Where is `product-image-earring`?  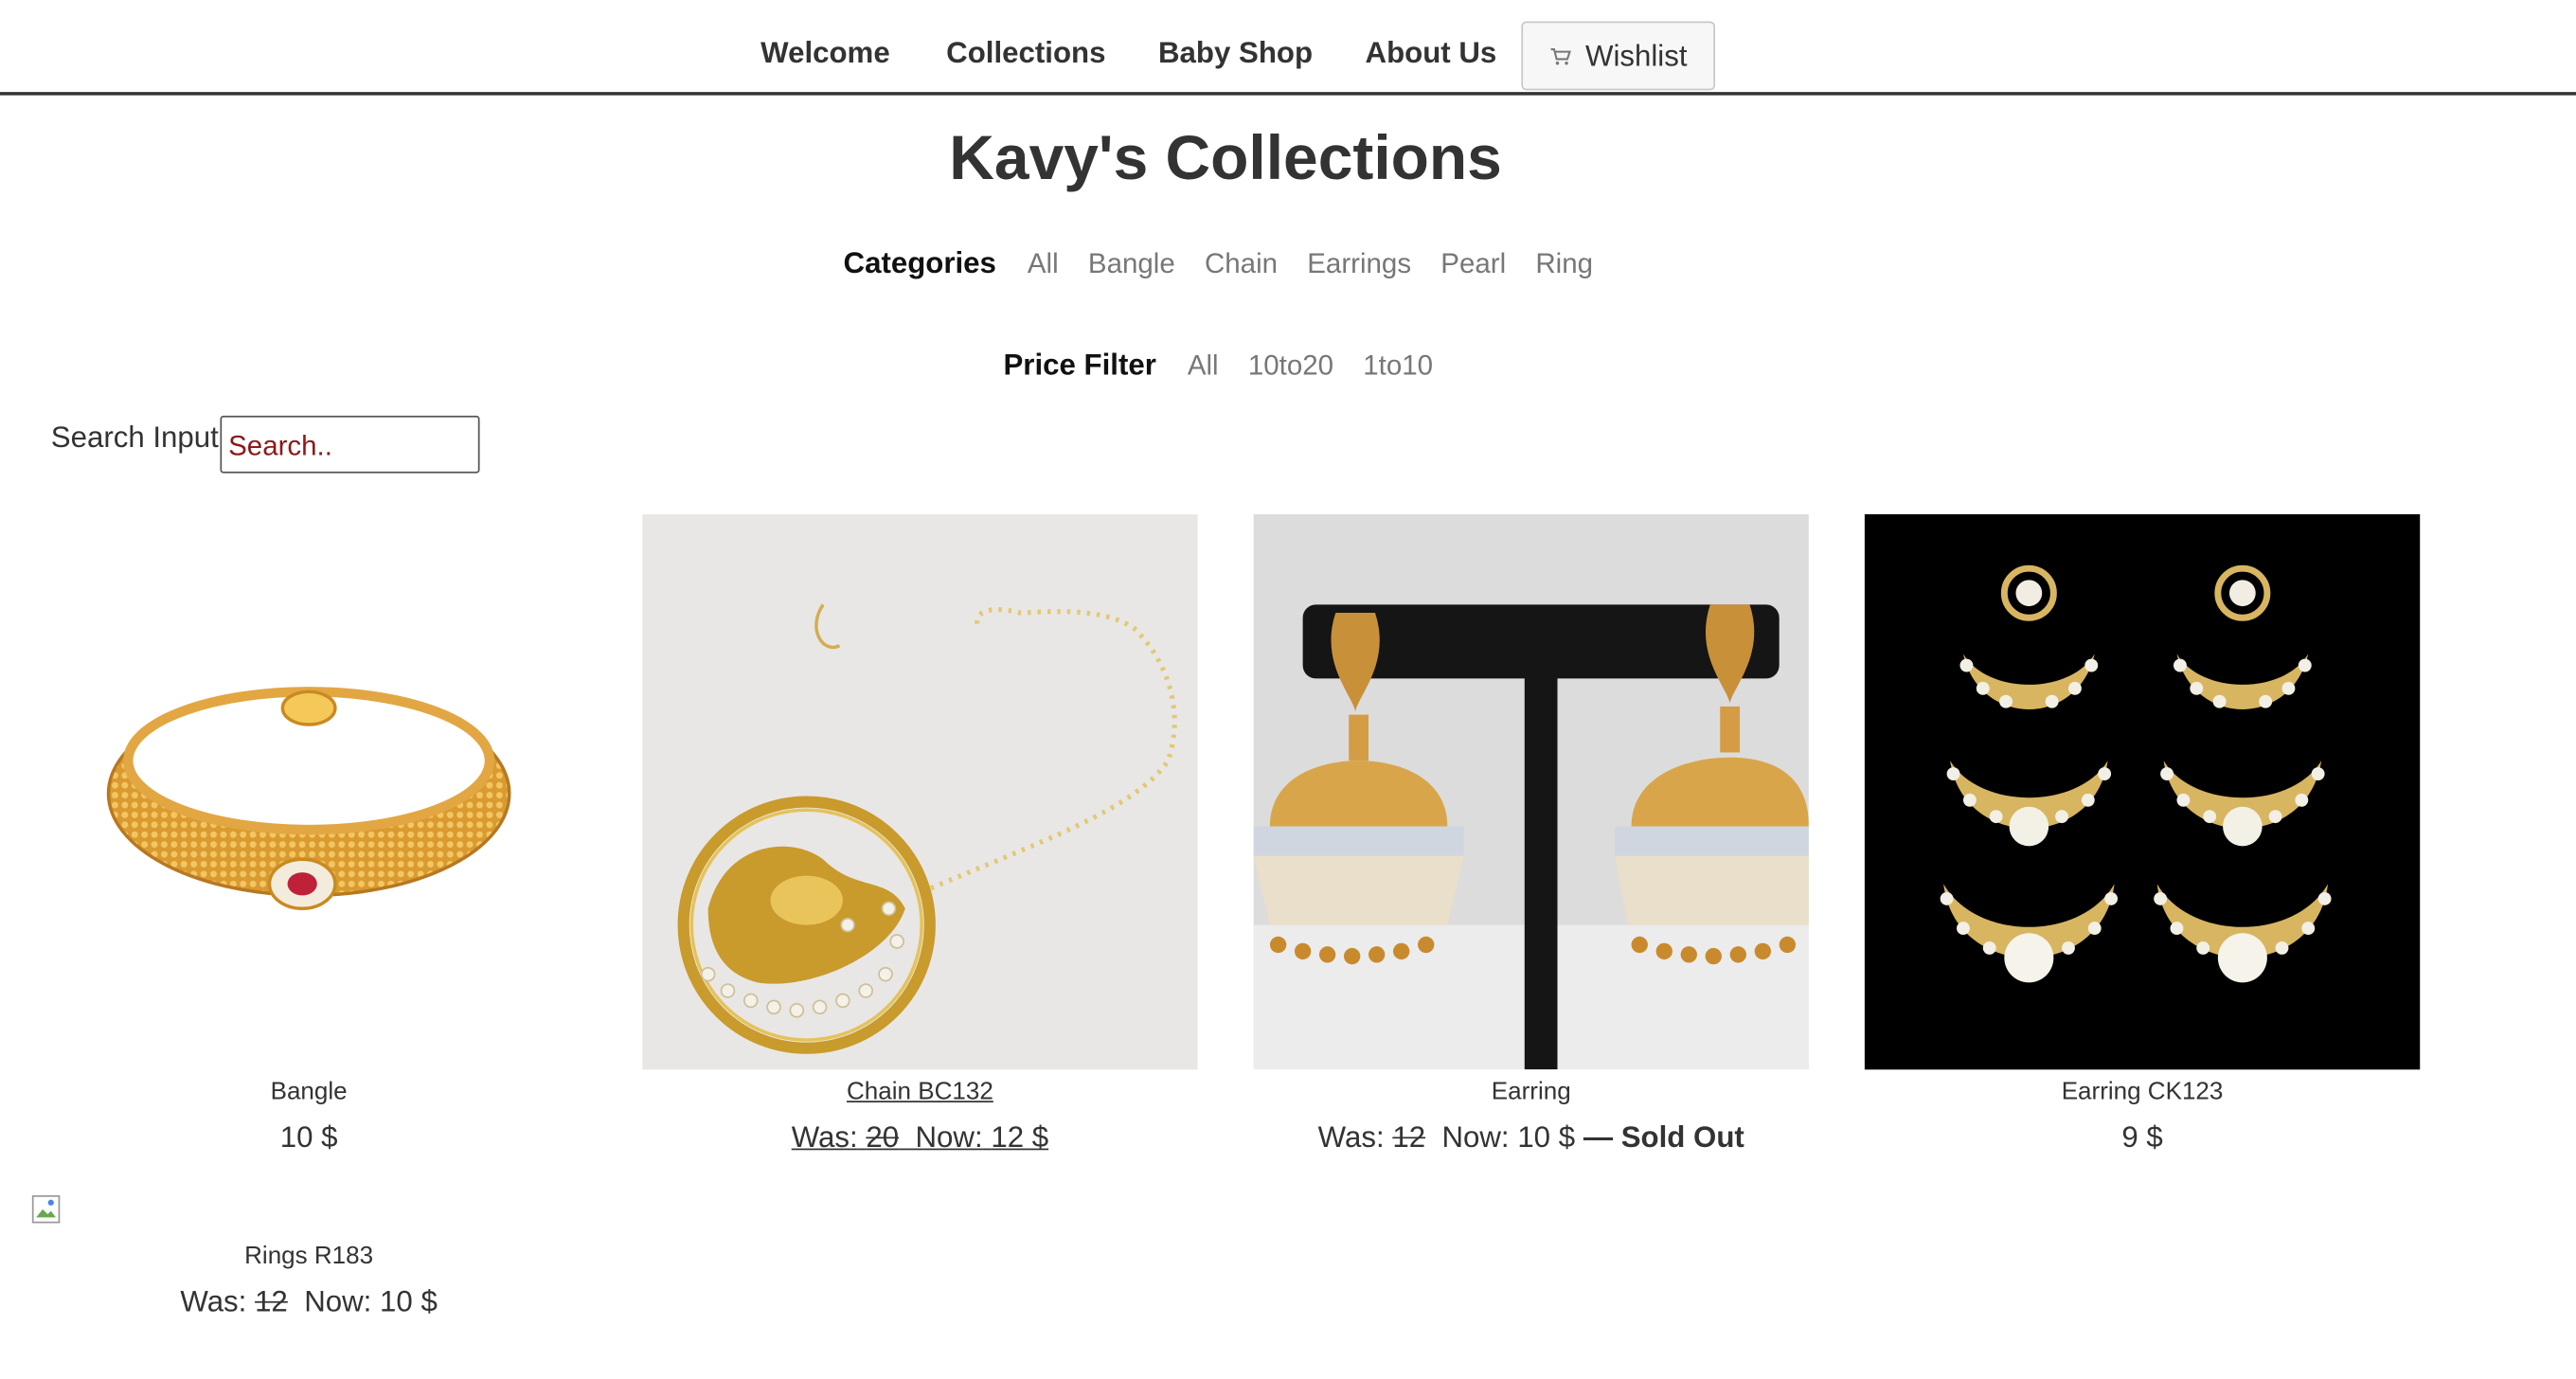 product-image-earring is located at coordinates (1531, 791).